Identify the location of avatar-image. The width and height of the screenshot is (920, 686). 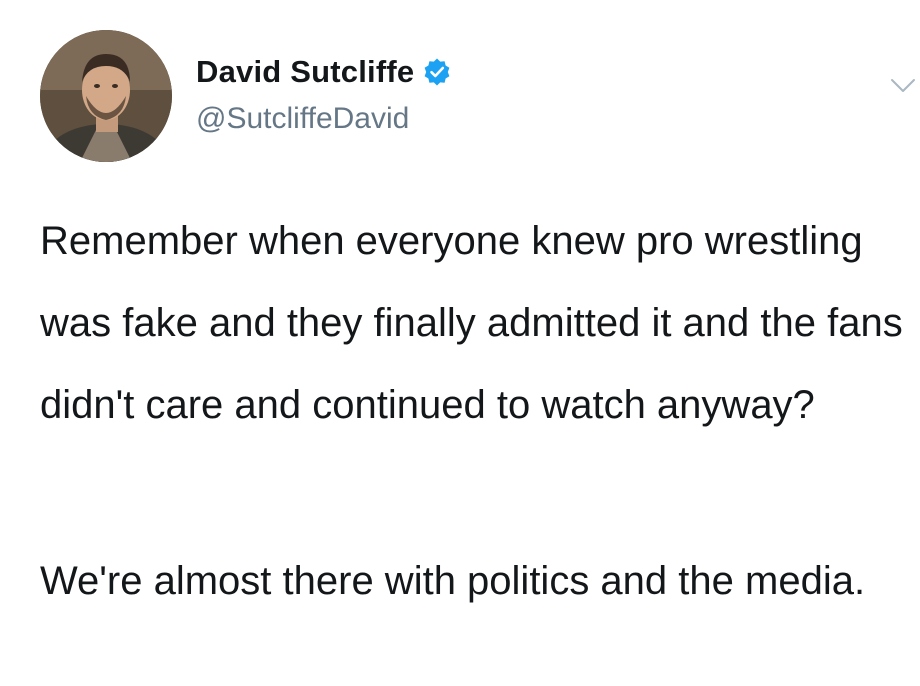
(106, 96).